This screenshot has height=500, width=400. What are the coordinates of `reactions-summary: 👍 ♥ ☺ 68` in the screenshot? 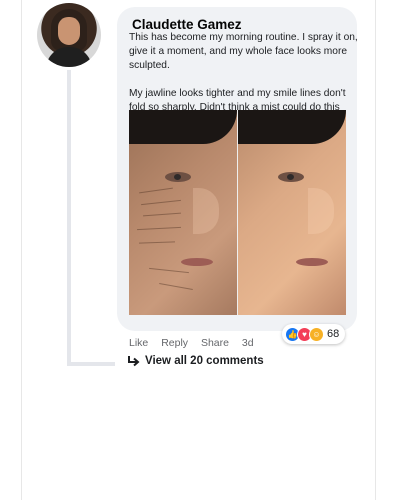 It's located at (314, 334).